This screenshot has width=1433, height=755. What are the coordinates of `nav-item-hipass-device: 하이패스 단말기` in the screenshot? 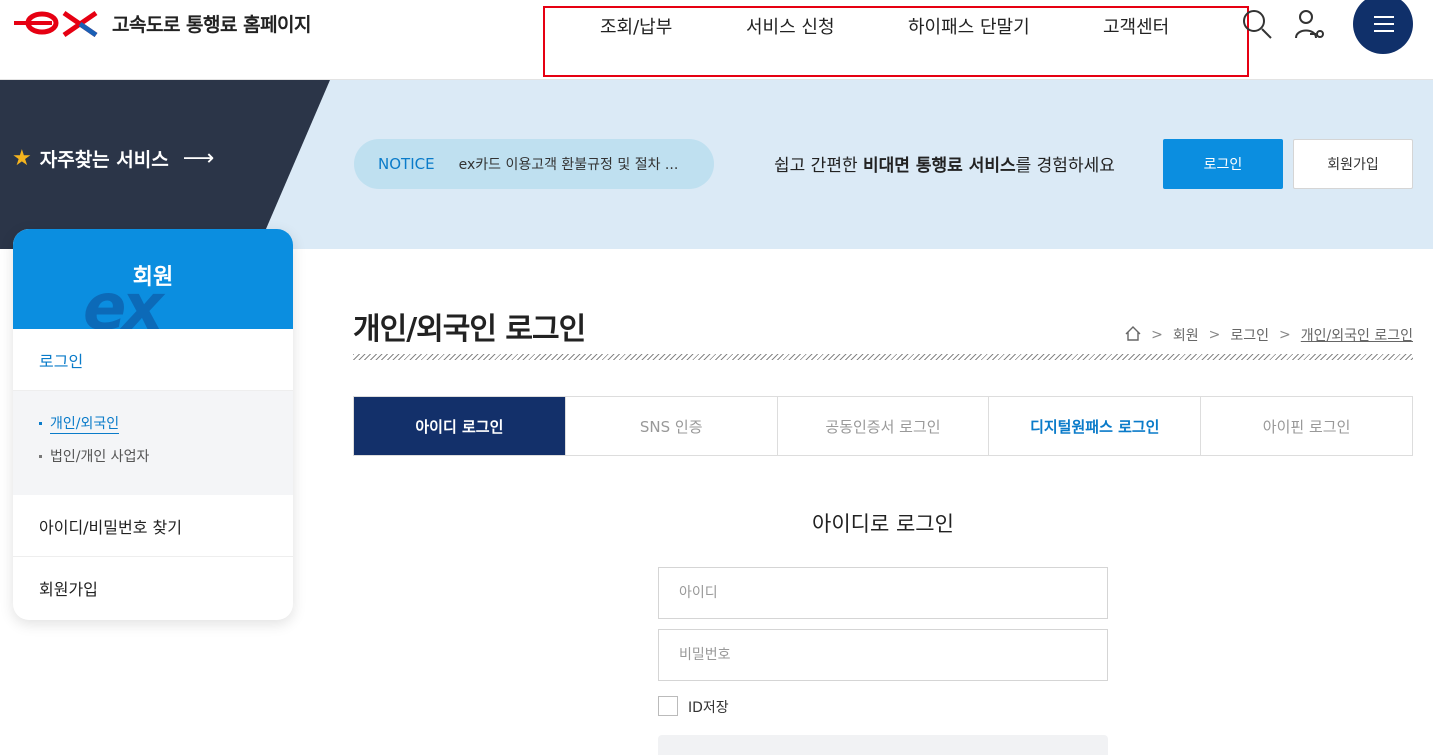 It's located at (969, 26).